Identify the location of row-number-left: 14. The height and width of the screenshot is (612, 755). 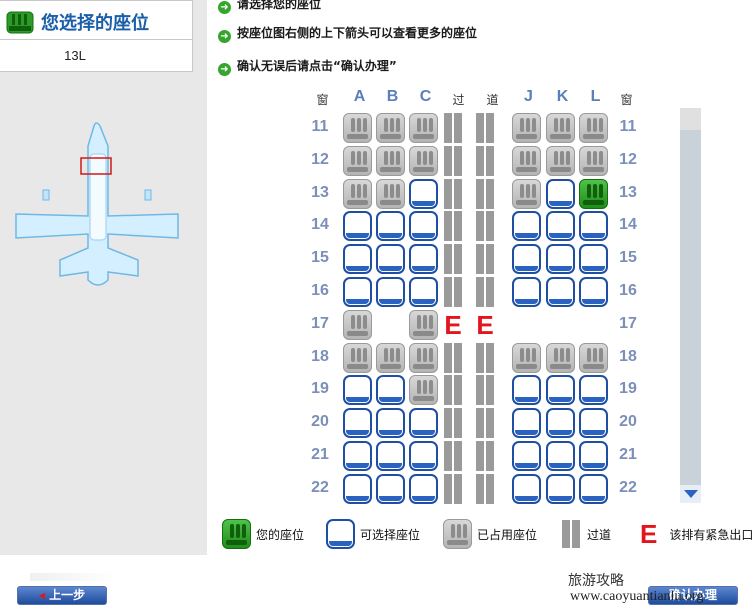
(320, 225).